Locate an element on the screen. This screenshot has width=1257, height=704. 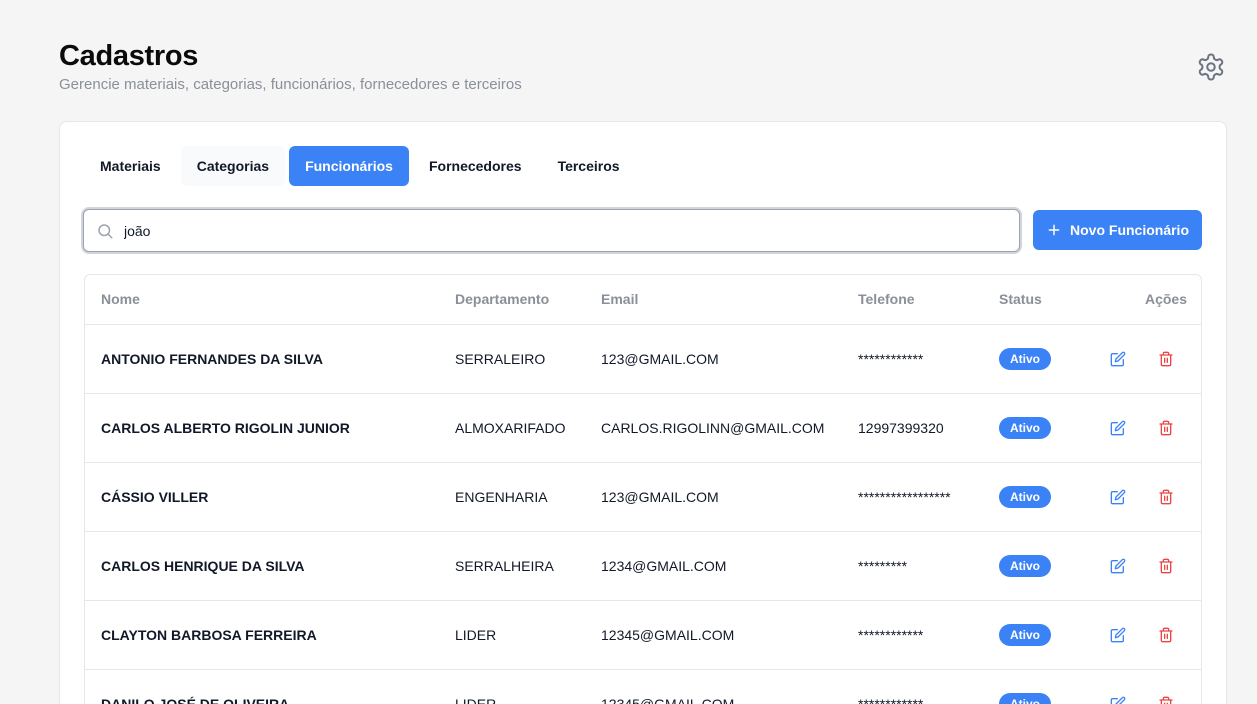
employee-name: CÁSSIO VILLER is located at coordinates (262, 497).